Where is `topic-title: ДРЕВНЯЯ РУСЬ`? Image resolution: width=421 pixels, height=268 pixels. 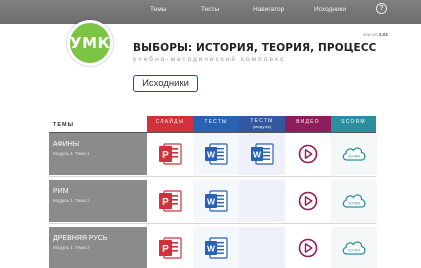 topic-title: ДРЕВНЯЯ РУСЬ is located at coordinates (80, 238).